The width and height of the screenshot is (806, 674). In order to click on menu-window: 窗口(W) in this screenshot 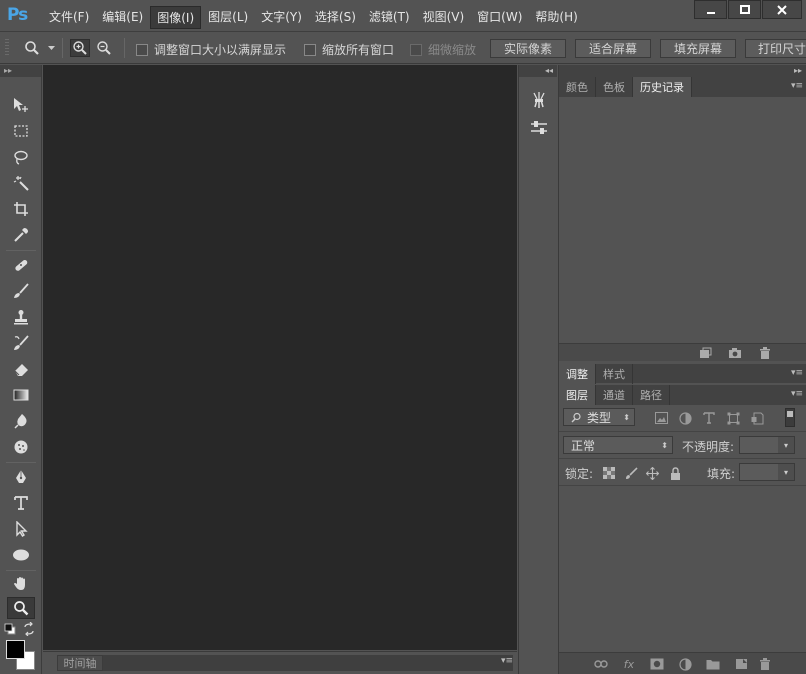, I will do `click(499, 17)`.